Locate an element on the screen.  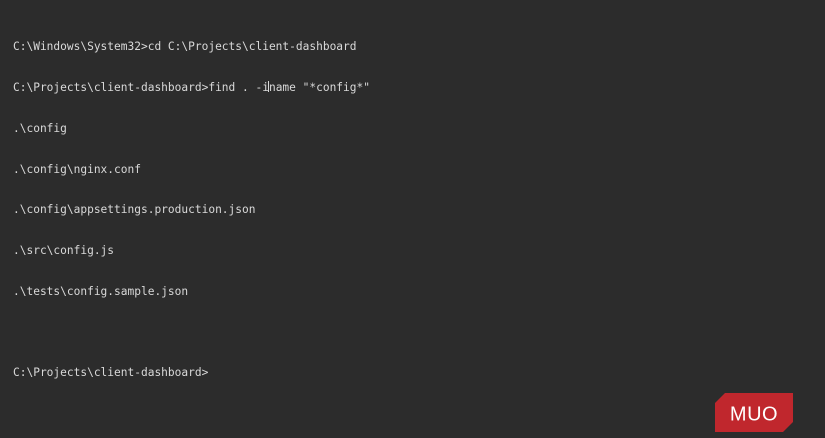
output-line: .\config\nginx.conf is located at coordinates (77, 169).